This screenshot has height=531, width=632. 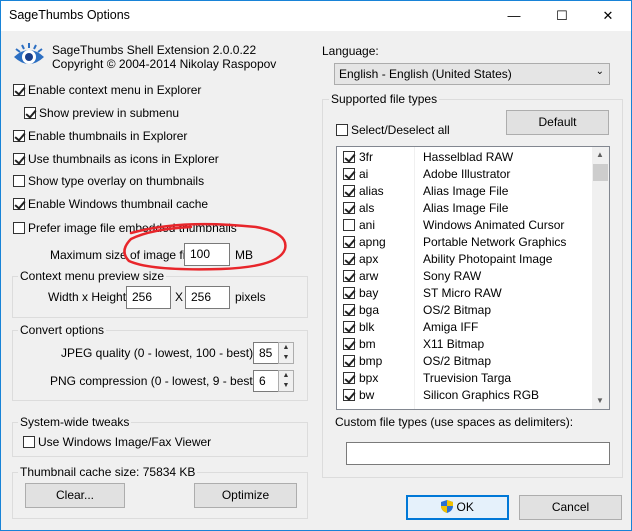 What do you see at coordinates (562, 16) in the screenshot?
I see `maximize-button: ☐` at bounding box center [562, 16].